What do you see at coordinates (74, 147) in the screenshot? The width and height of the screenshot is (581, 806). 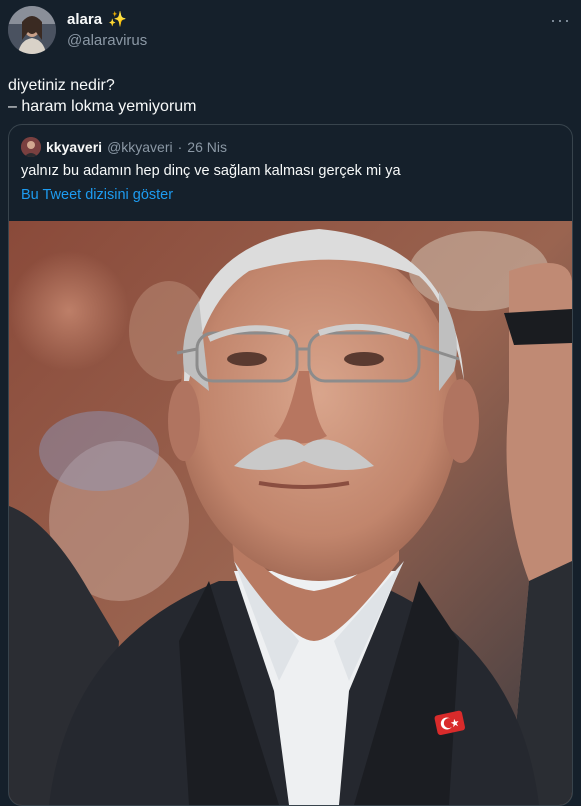 I see `quoted-display-name: kkyaveri` at bounding box center [74, 147].